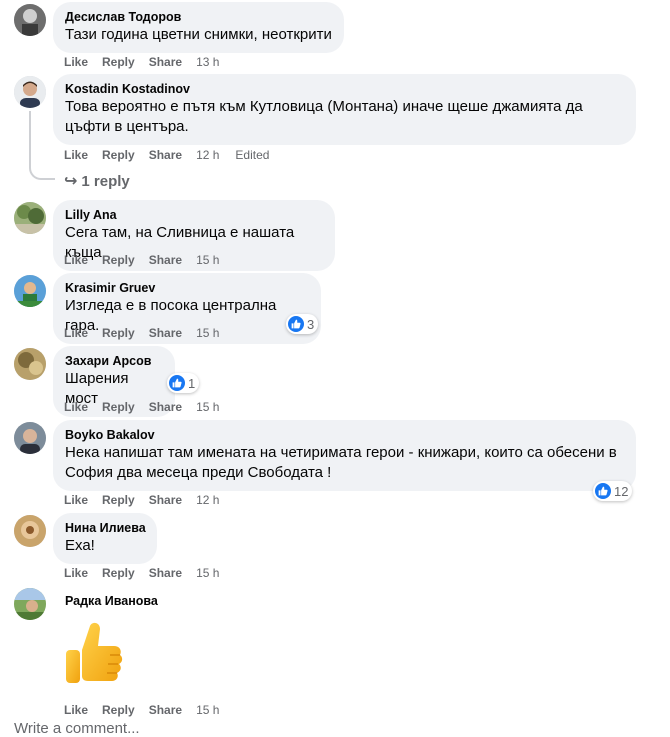 The height and width of the screenshot is (737, 670). What do you see at coordinates (194, 215) in the screenshot?
I see `comment-author: Lilly Ana` at bounding box center [194, 215].